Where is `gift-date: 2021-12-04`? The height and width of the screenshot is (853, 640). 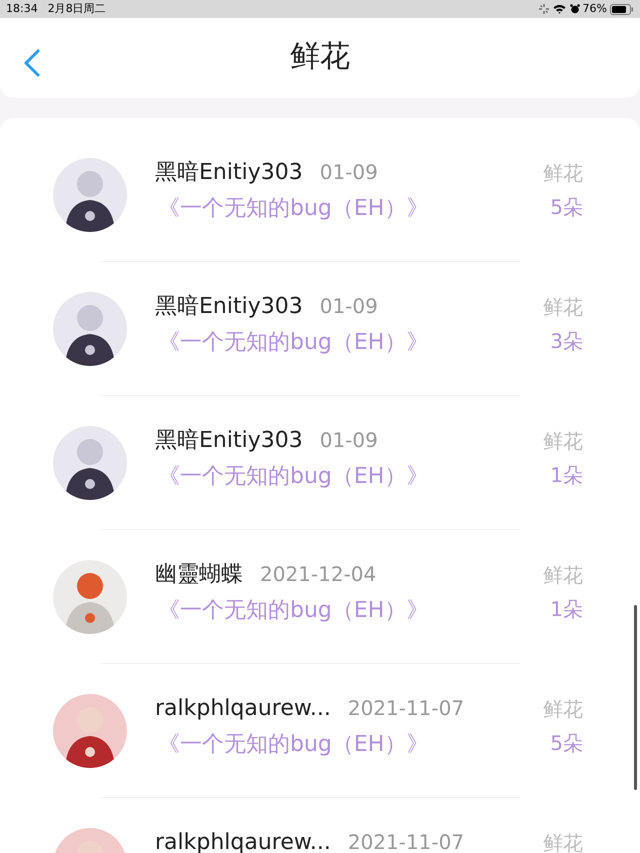
gift-date: 2021-12-04 is located at coordinates (318, 574).